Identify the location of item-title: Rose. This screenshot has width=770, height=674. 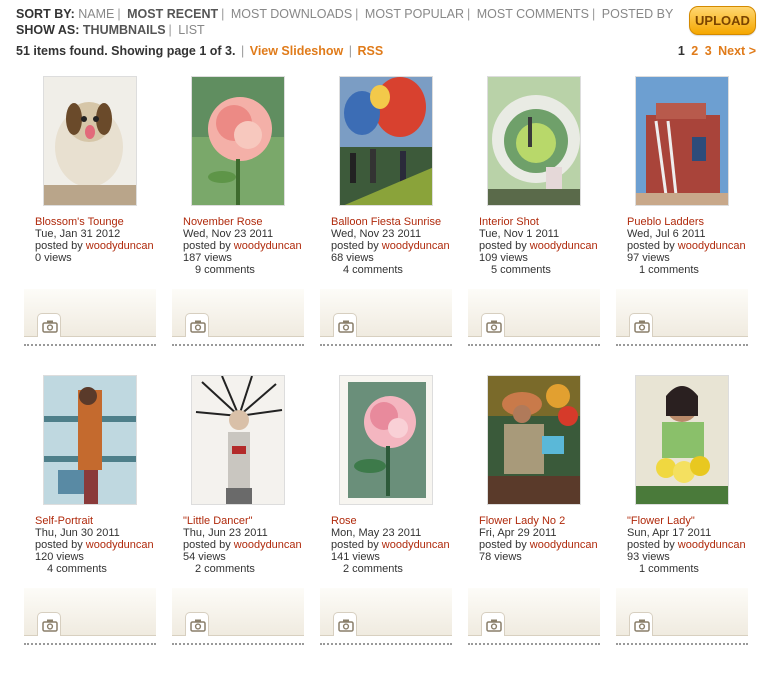
(401, 521).